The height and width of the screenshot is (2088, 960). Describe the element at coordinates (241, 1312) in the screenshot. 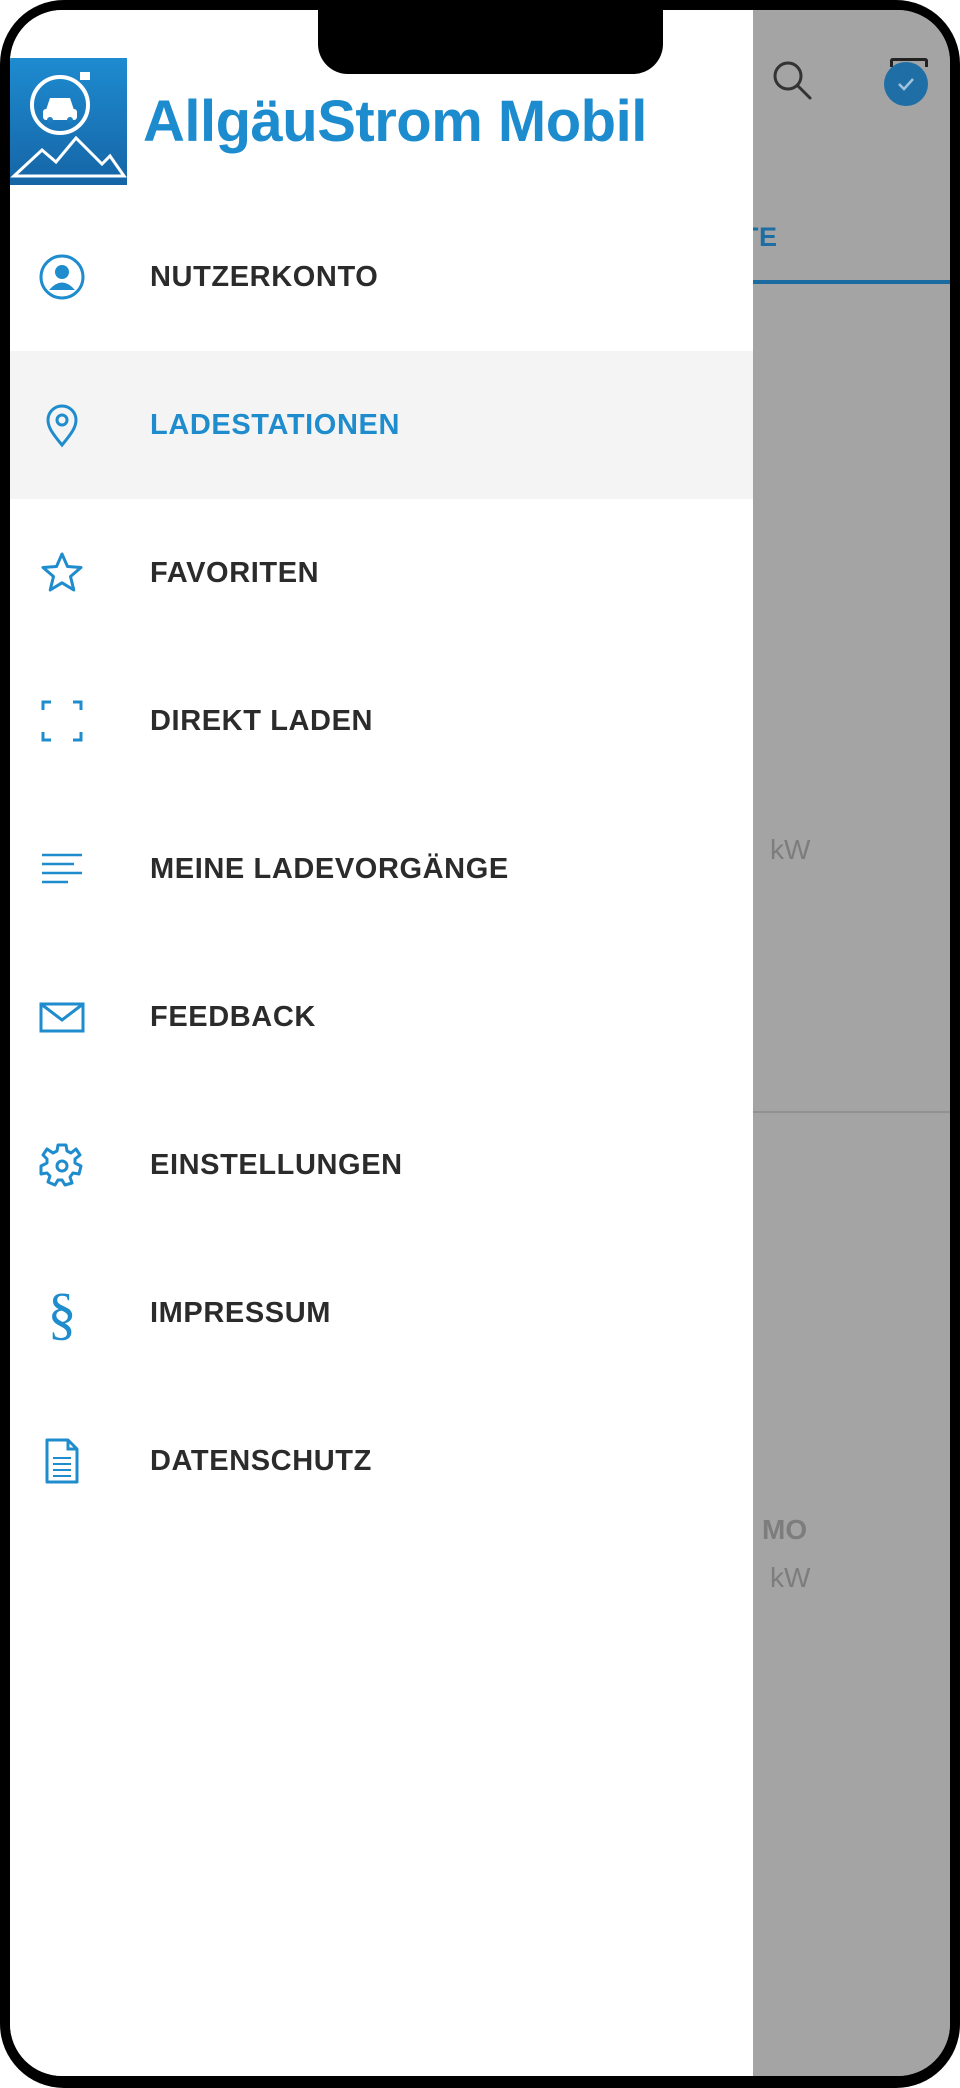

I see `menu-item-label: IMPRESSUM` at that location.